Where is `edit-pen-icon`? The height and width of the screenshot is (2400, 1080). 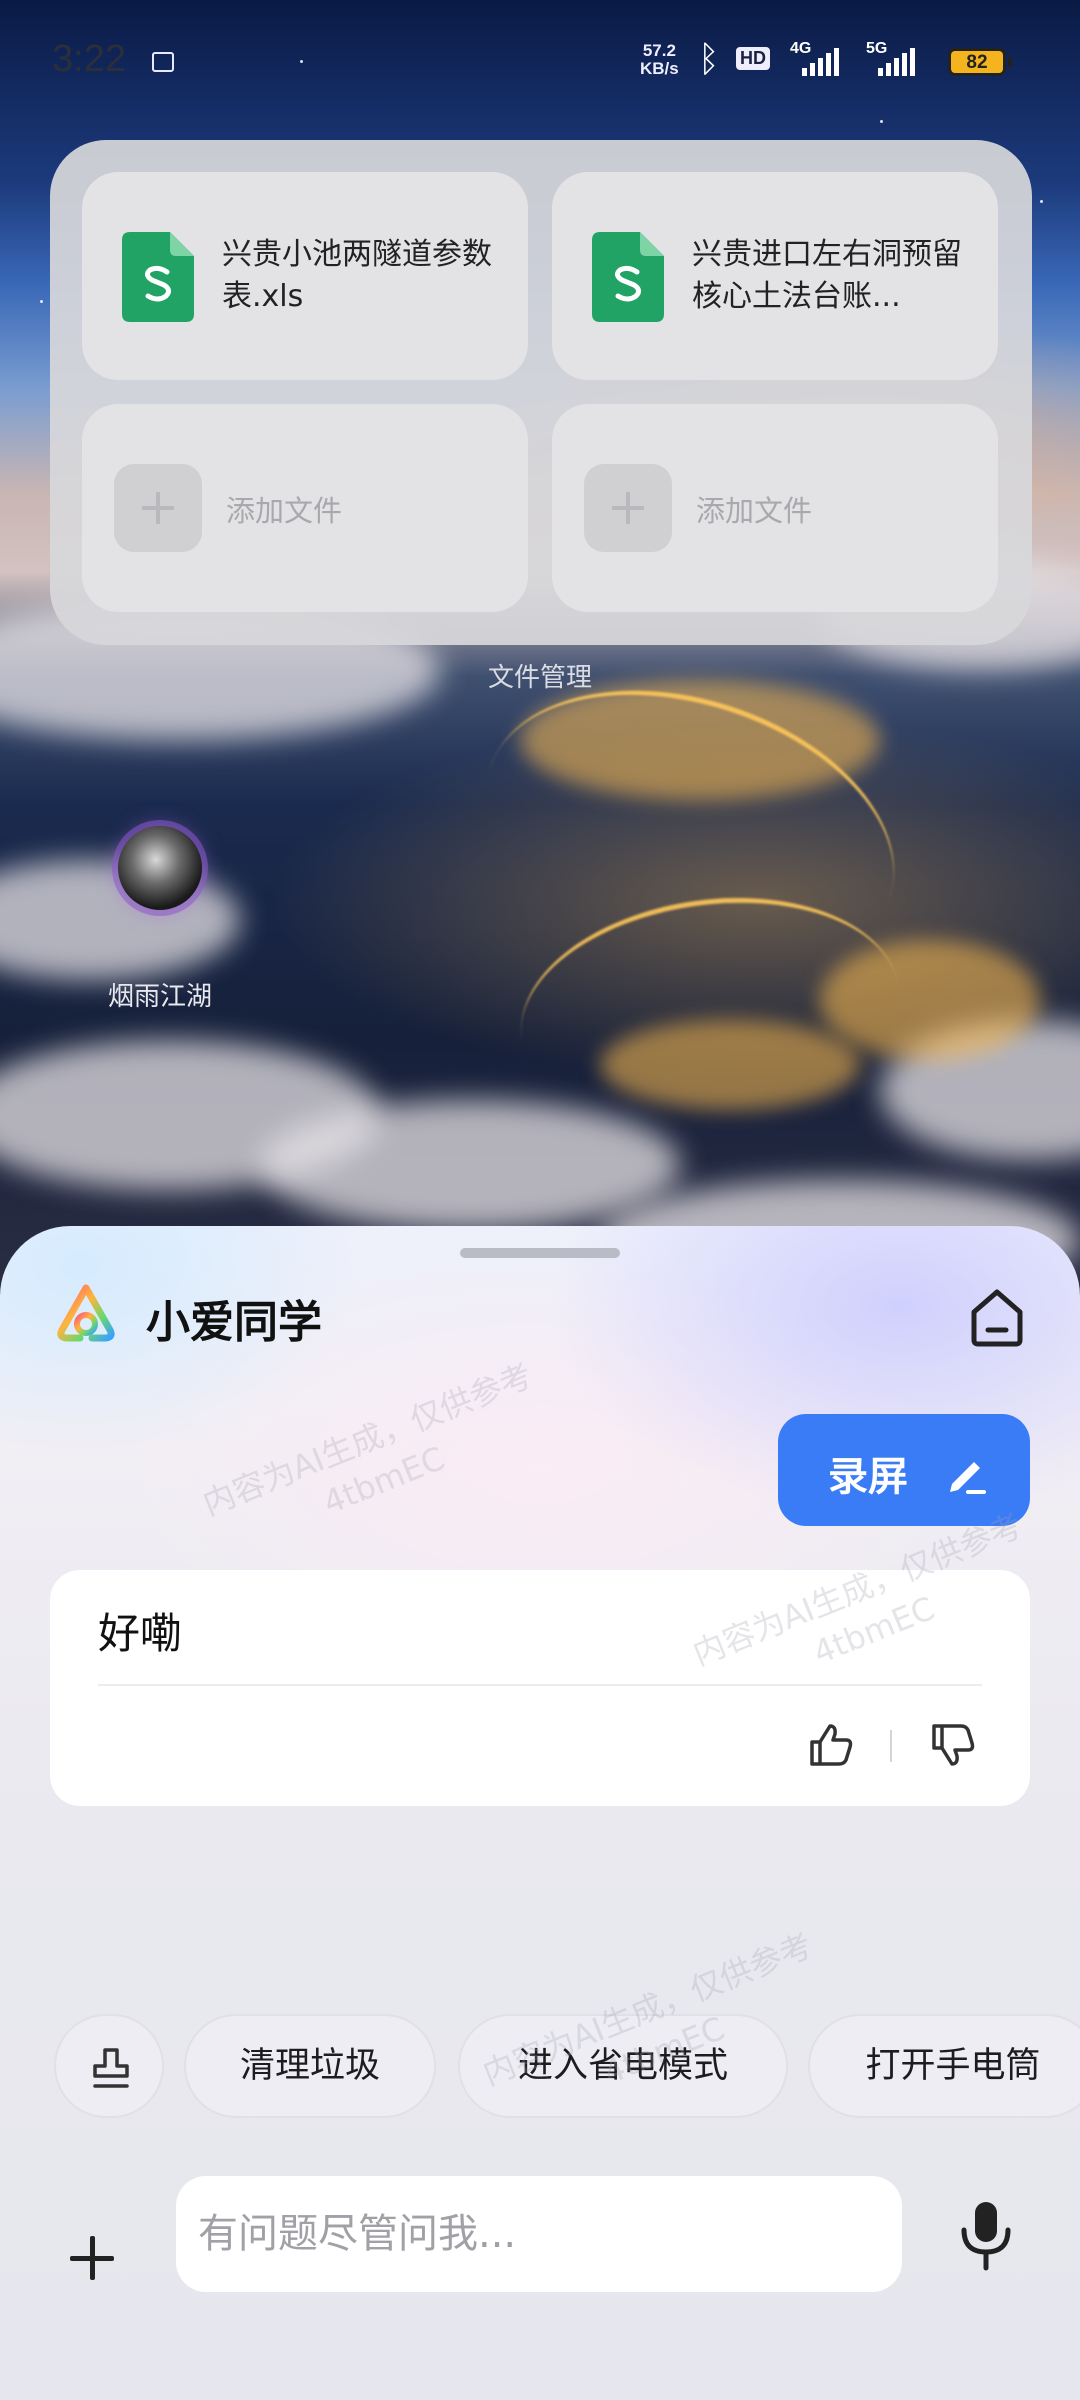 edit-pen-icon is located at coordinates (968, 1478).